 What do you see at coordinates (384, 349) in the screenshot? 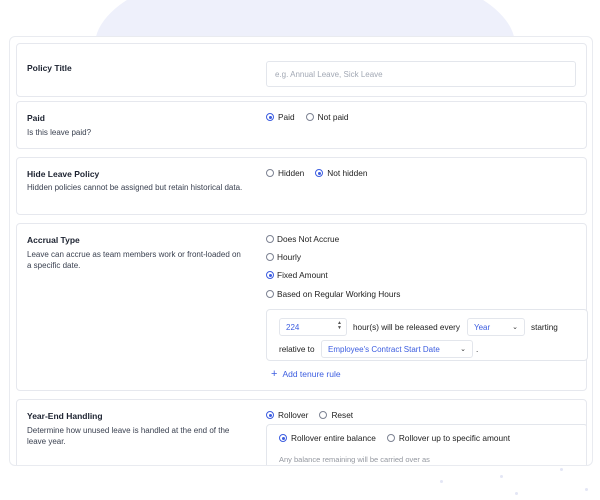
I see `relative-select-value: Employee's Contract Start Date` at bounding box center [384, 349].